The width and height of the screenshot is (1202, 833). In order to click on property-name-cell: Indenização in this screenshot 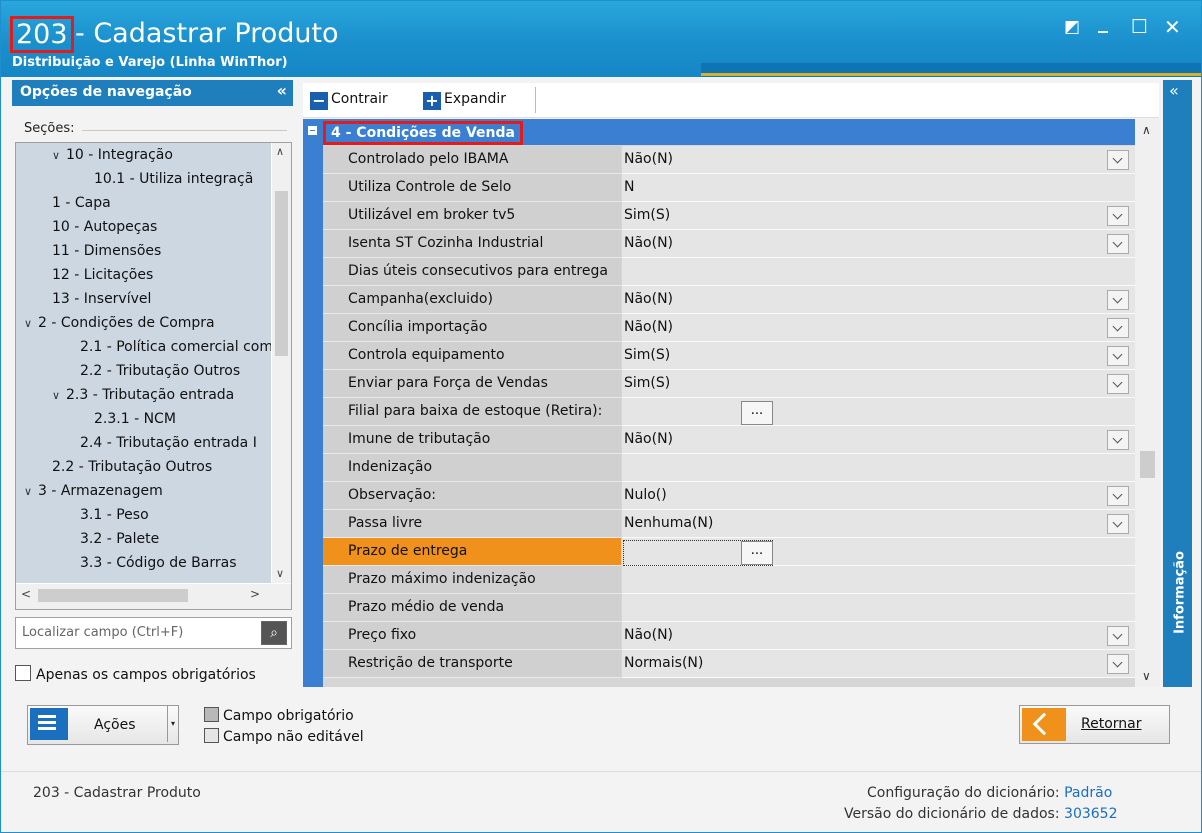, I will do `click(472, 468)`.